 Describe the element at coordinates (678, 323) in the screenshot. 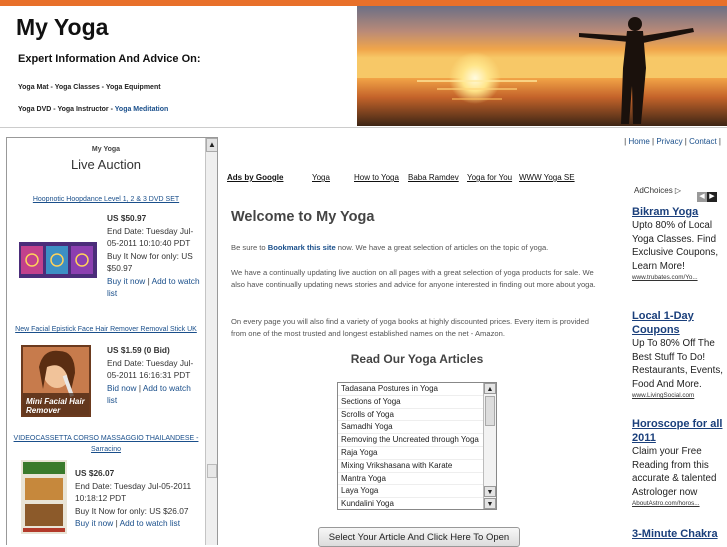

I see `ad-title: Local 1-Day Coupons` at that location.